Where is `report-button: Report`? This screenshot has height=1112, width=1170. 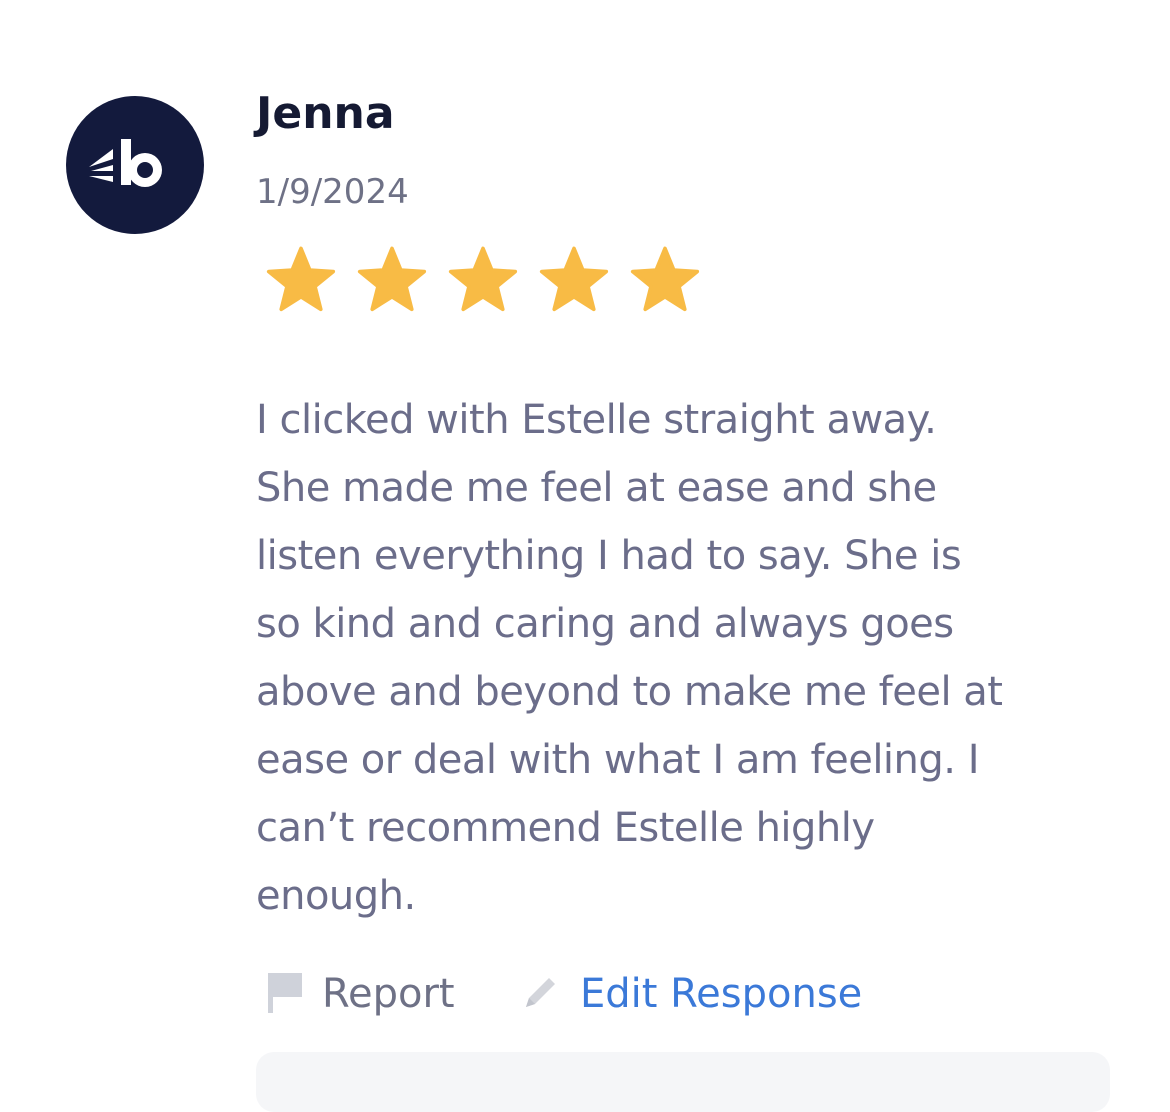
report-button: Report is located at coordinates (360, 994).